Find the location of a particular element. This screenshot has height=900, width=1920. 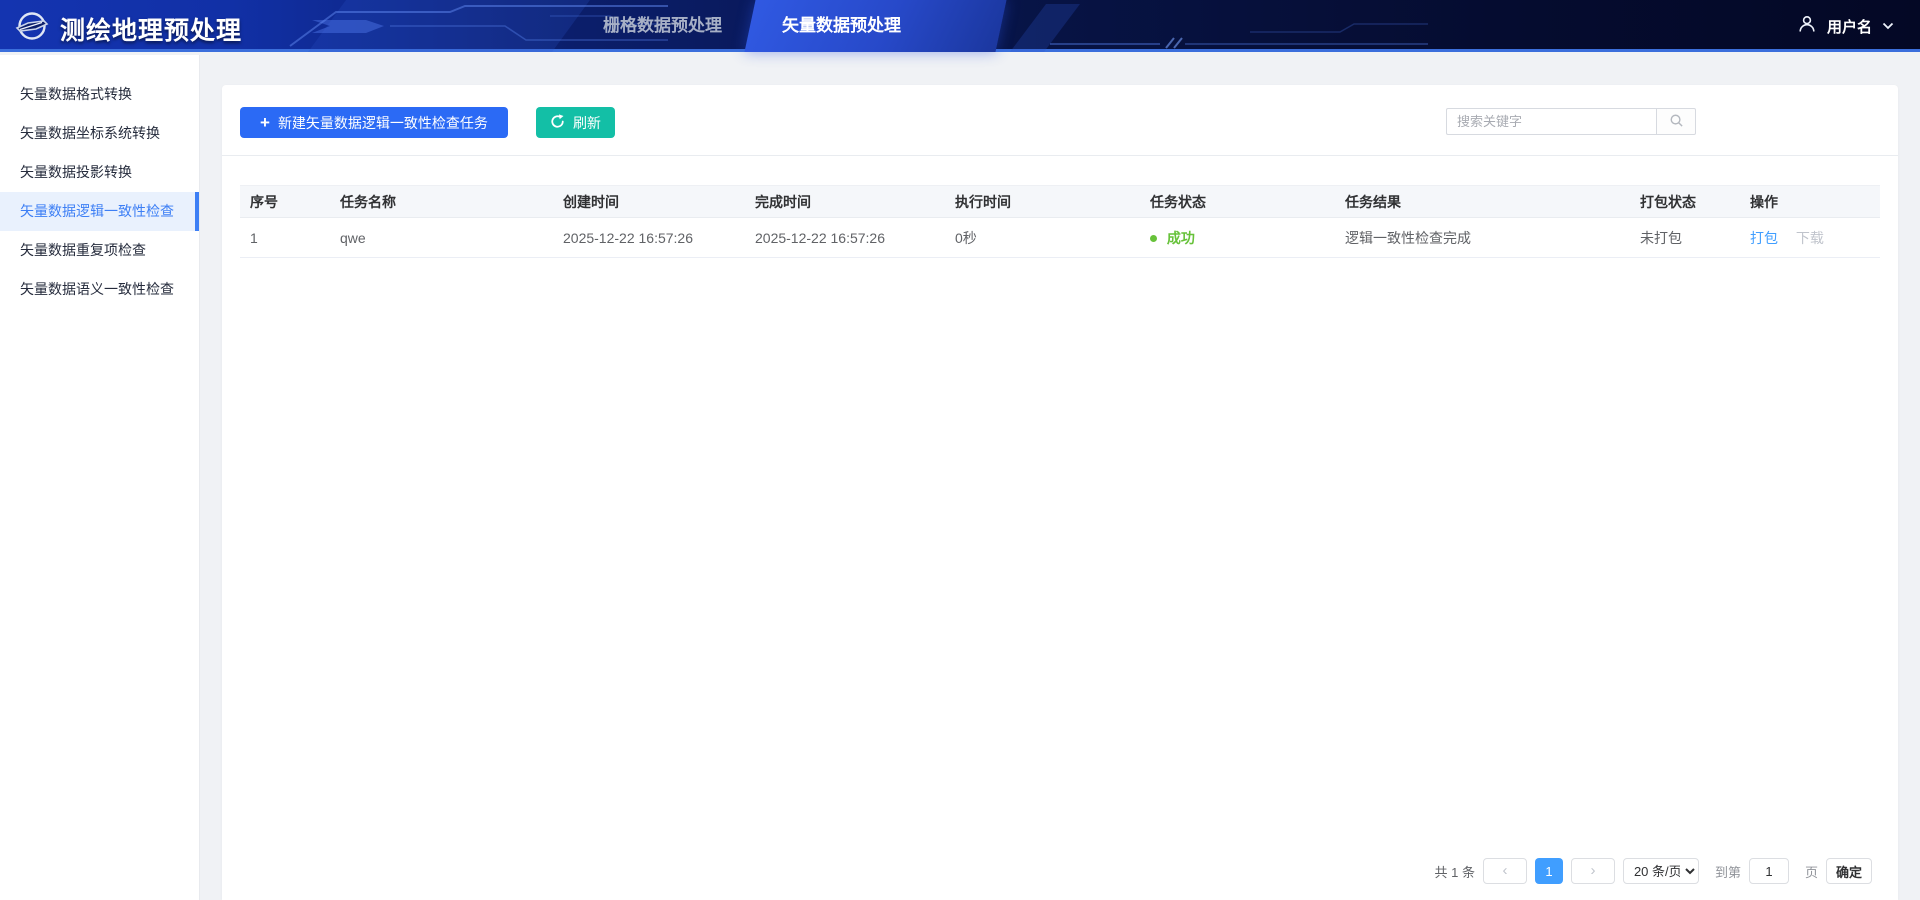

circuit-decor-right is located at coordinates (1219, 28).